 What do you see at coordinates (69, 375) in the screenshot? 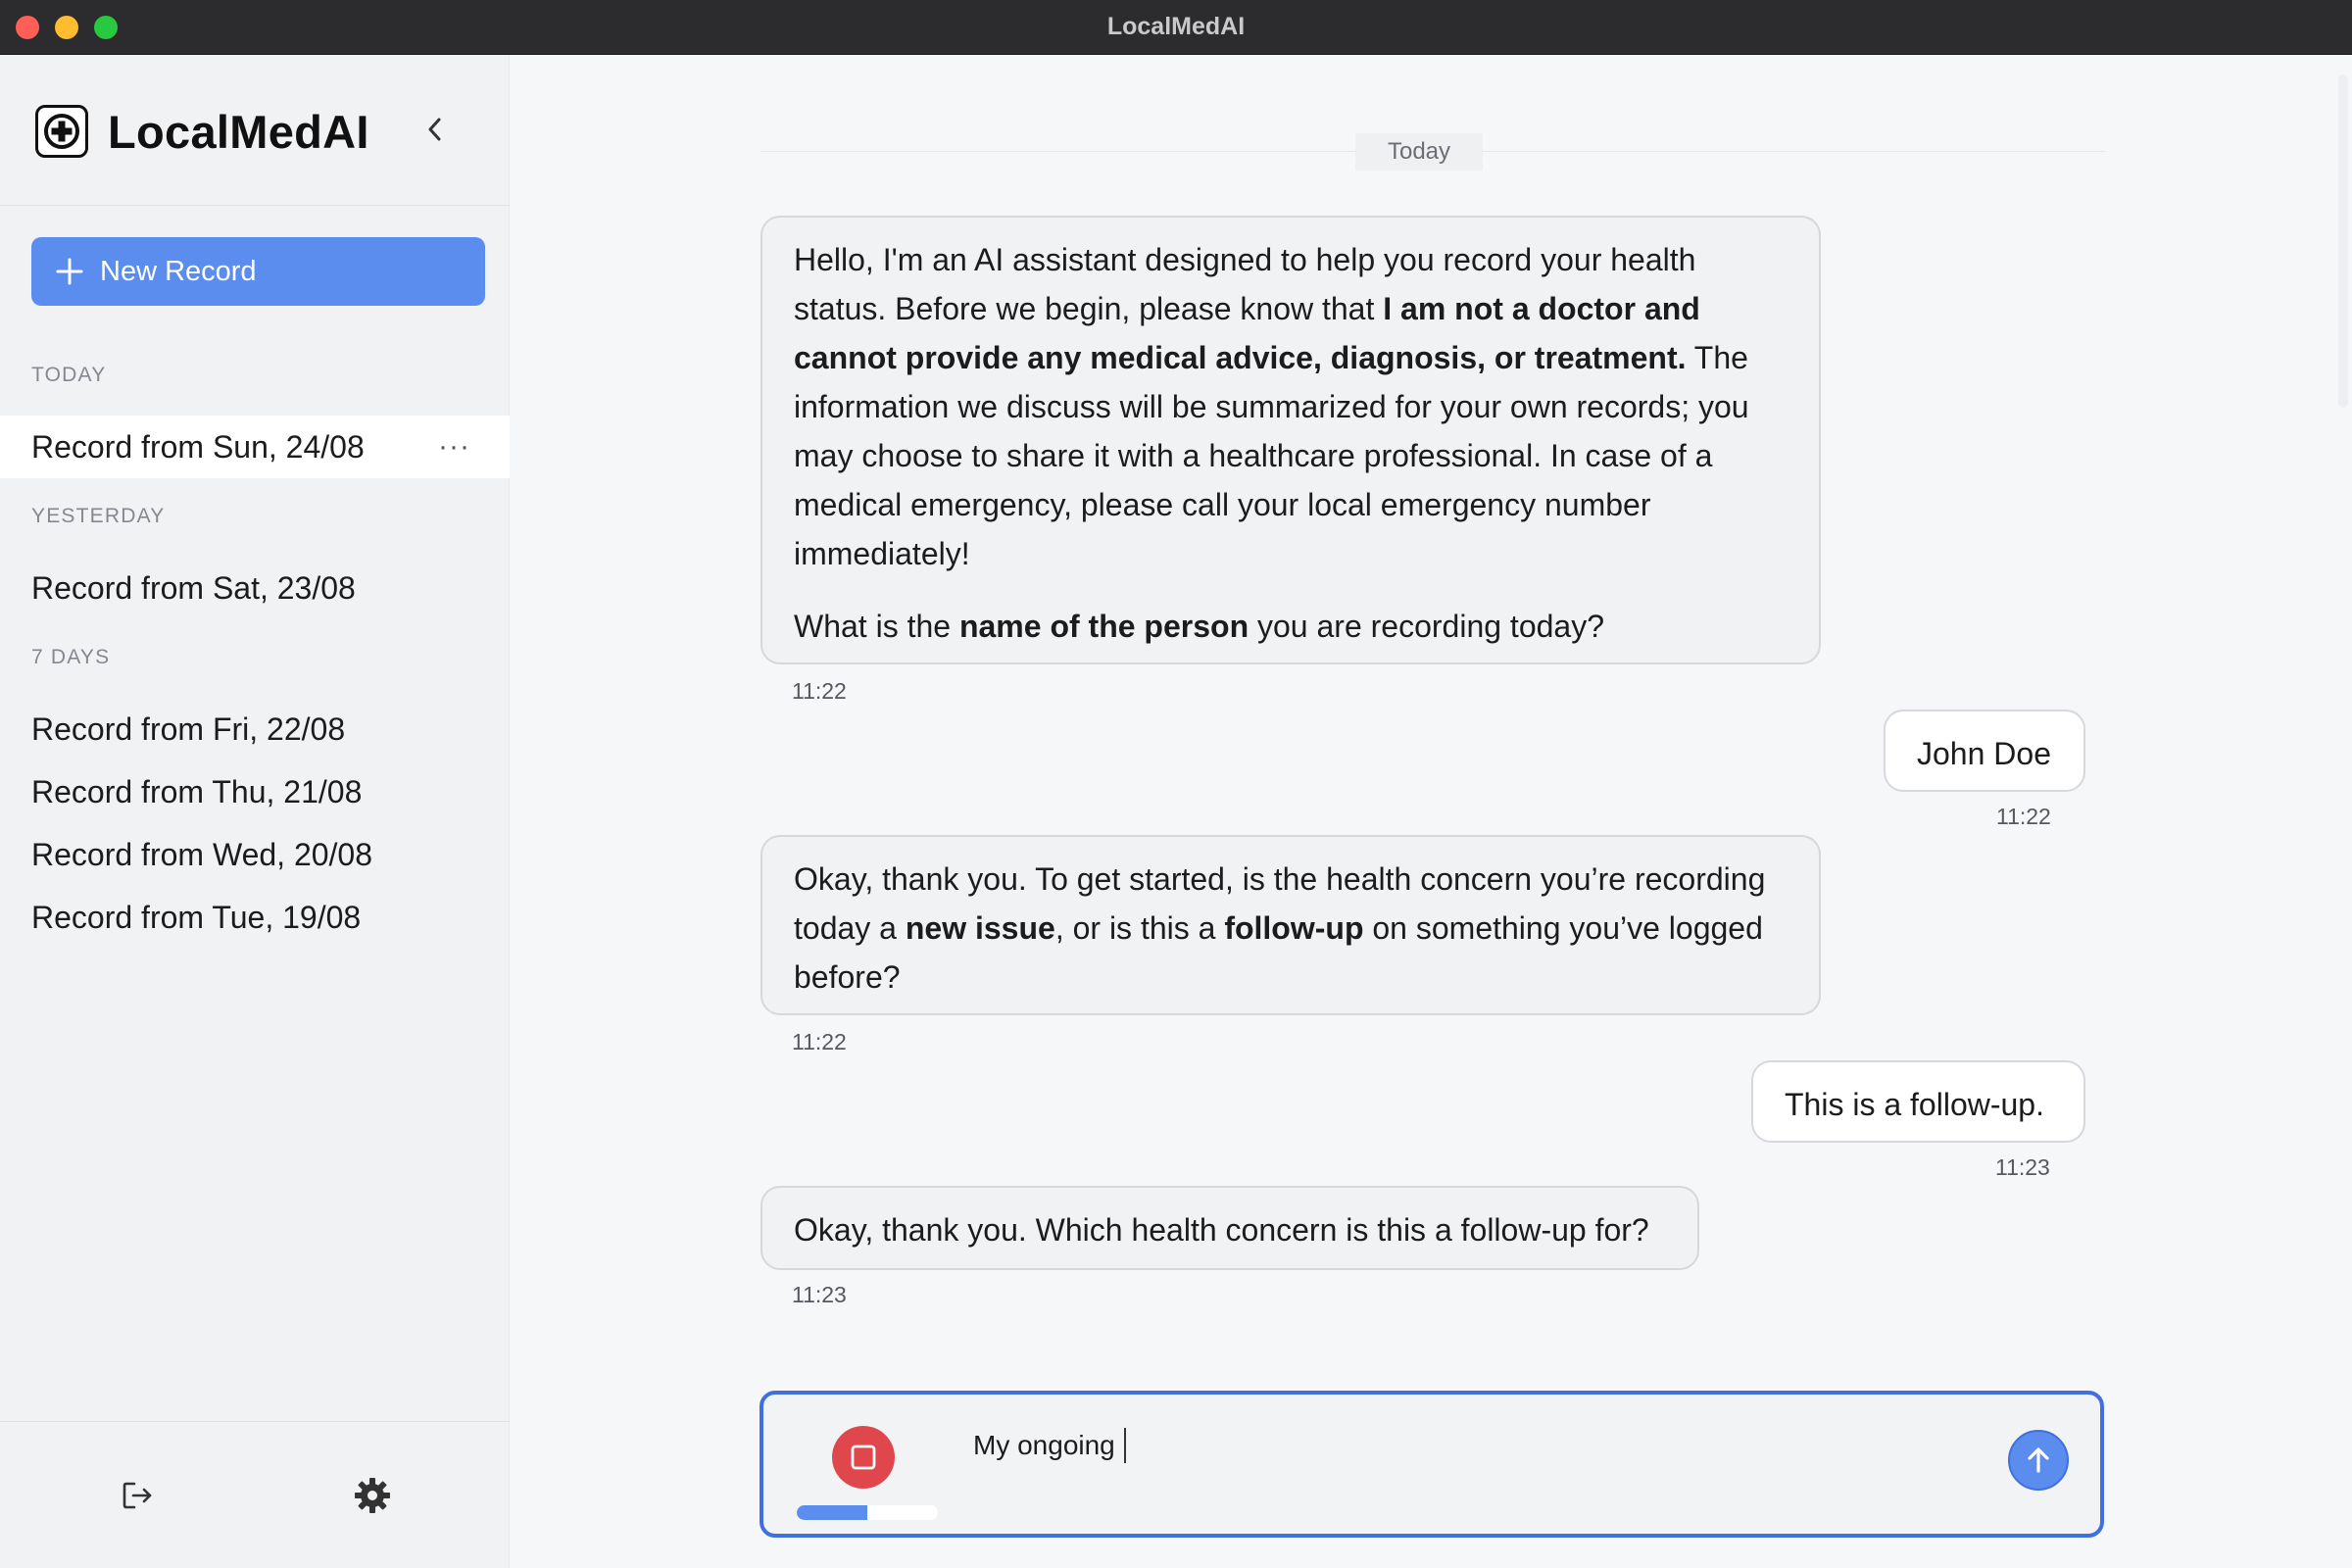
I see `section-label-today: TODAY` at bounding box center [69, 375].